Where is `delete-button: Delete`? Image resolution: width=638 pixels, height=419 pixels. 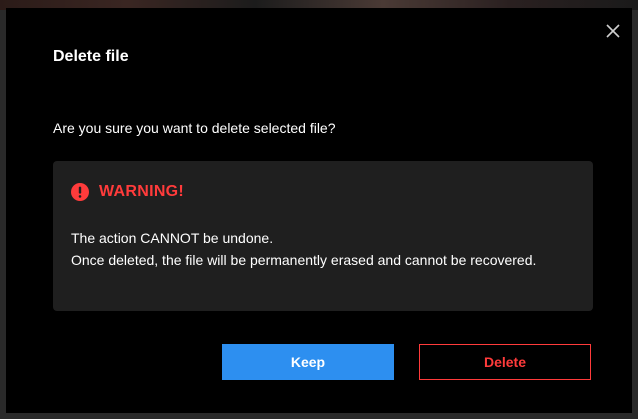
delete-button: Delete is located at coordinates (505, 362).